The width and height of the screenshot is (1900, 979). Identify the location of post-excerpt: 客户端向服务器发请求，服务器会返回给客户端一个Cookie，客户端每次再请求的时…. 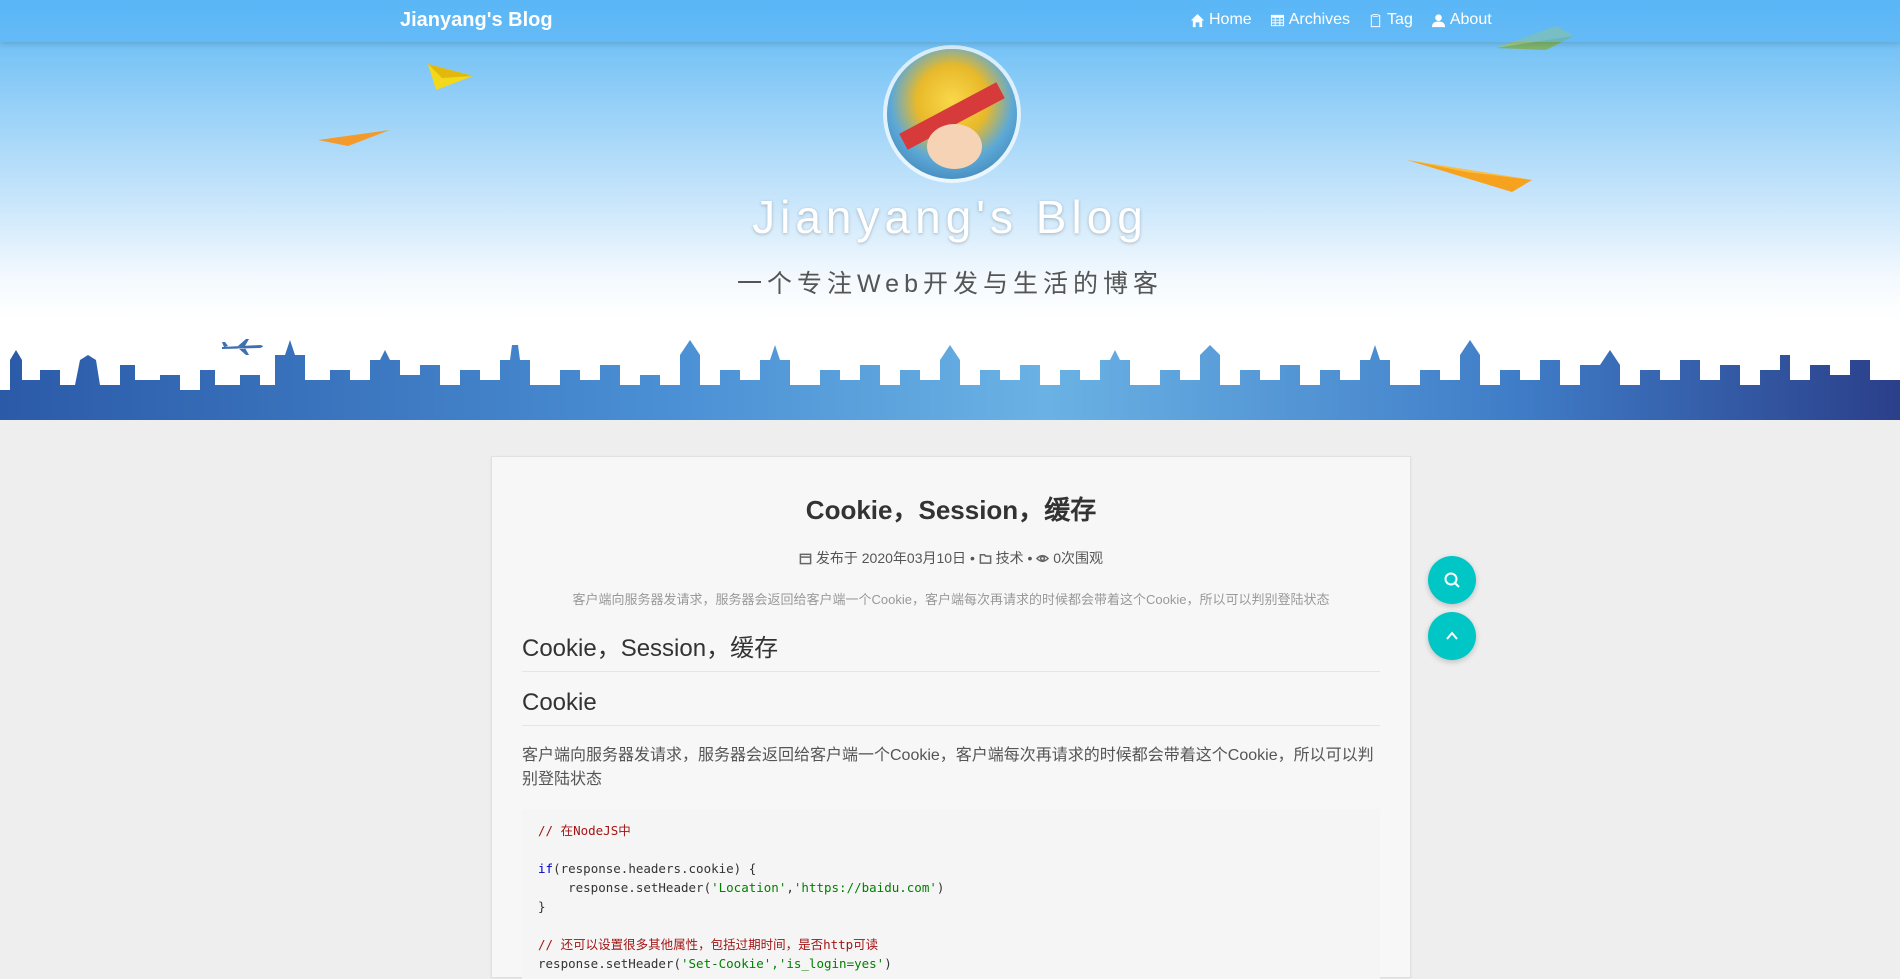
(951, 599).